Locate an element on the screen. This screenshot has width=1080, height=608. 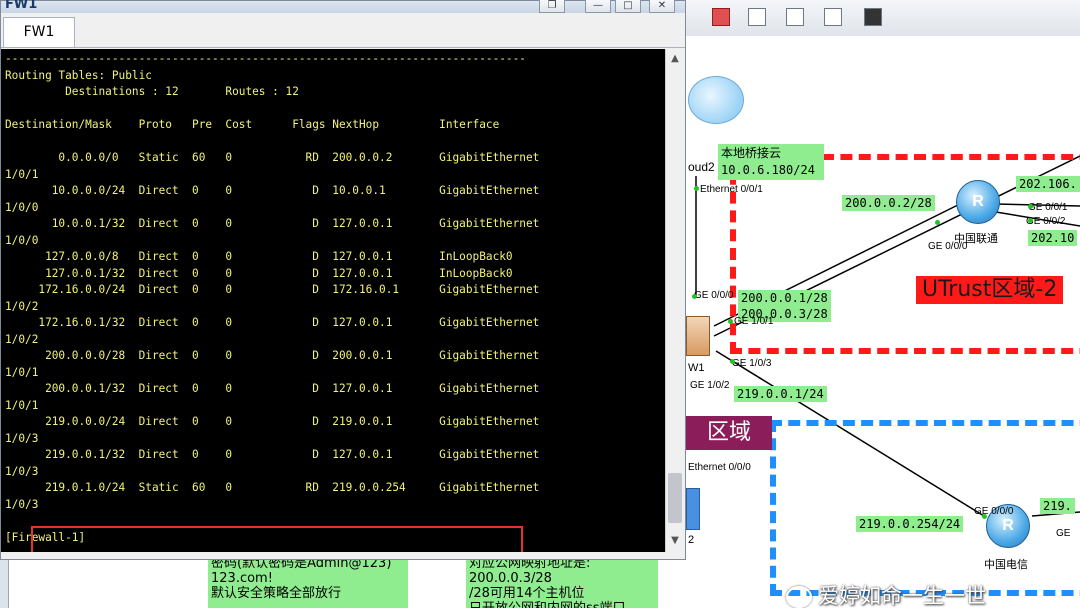
stop-icon is located at coordinates (721, 17).